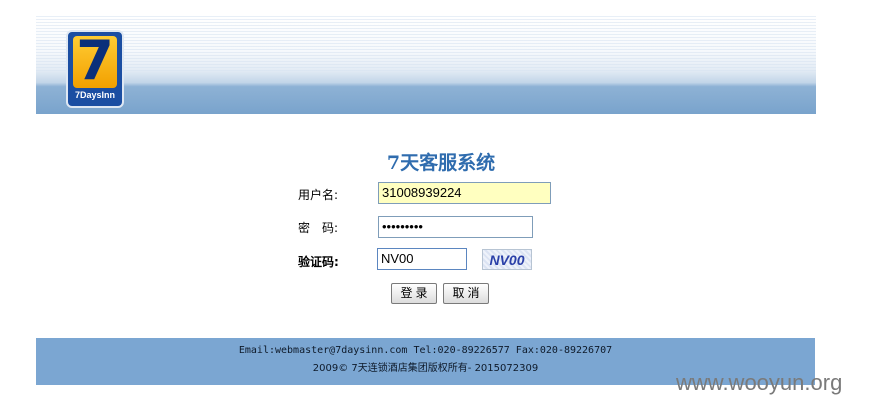  I want to click on username-label: 用户名:, so click(318, 195).